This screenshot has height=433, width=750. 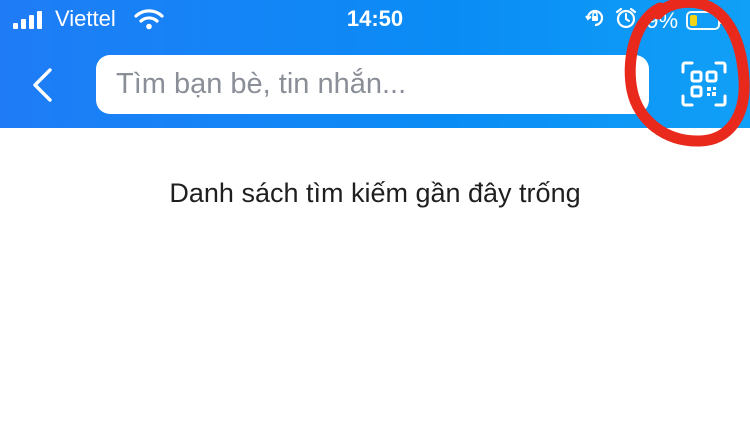 I want to click on status-right-group: 9%, so click(x=653, y=20).